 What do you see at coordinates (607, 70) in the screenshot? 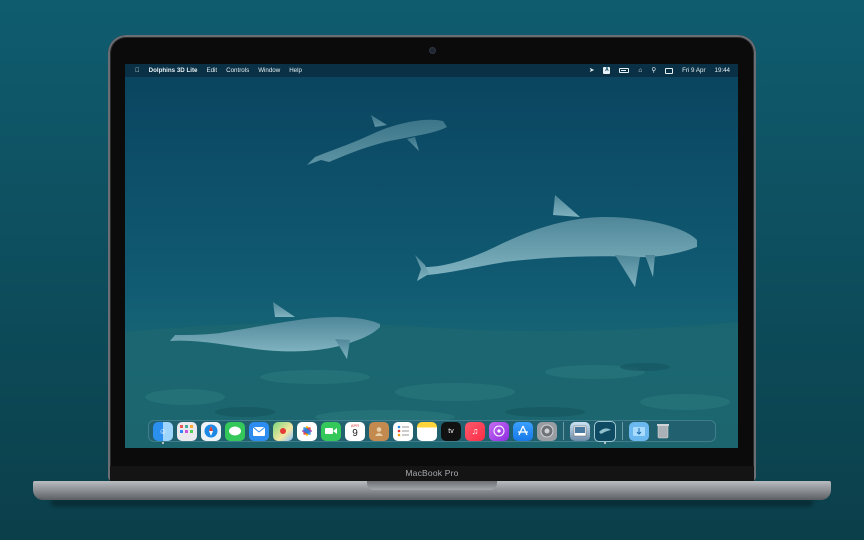
I see `keyboard-input-icon: A` at bounding box center [607, 70].